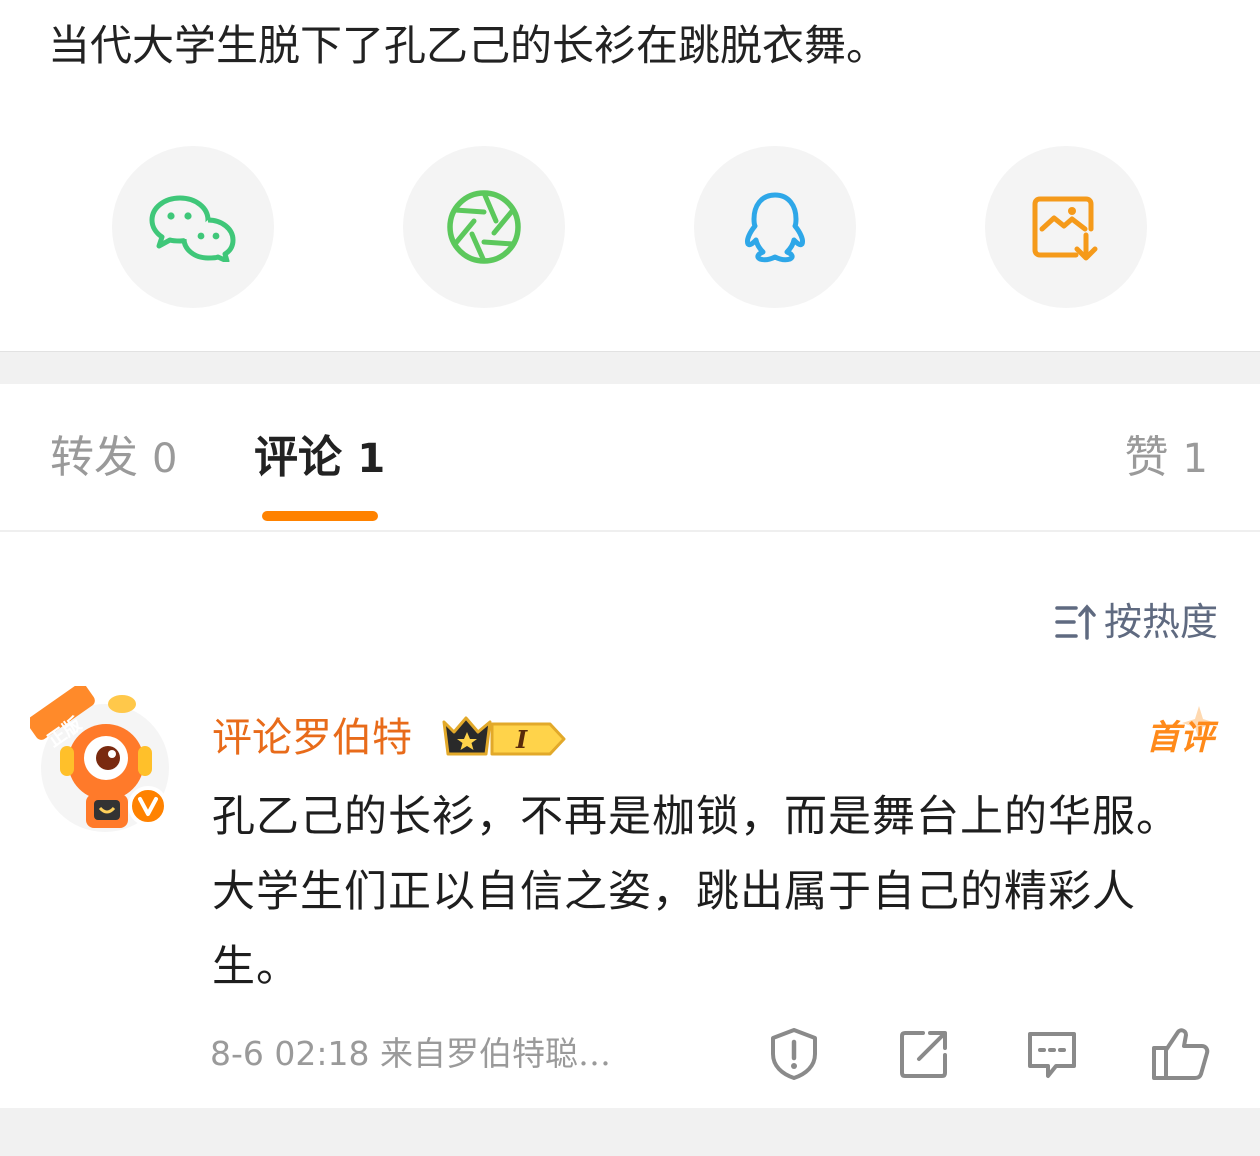 The height and width of the screenshot is (1156, 1260). What do you see at coordinates (1146, 457) in the screenshot?
I see `tab-like-label: 赞` at bounding box center [1146, 457].